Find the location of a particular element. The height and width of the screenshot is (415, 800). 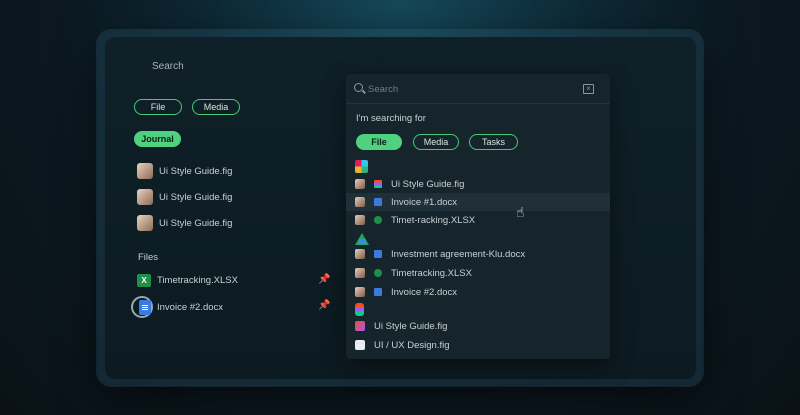

result-row: Investment agreement-Klu.docx is located at coordinates (478, 254).